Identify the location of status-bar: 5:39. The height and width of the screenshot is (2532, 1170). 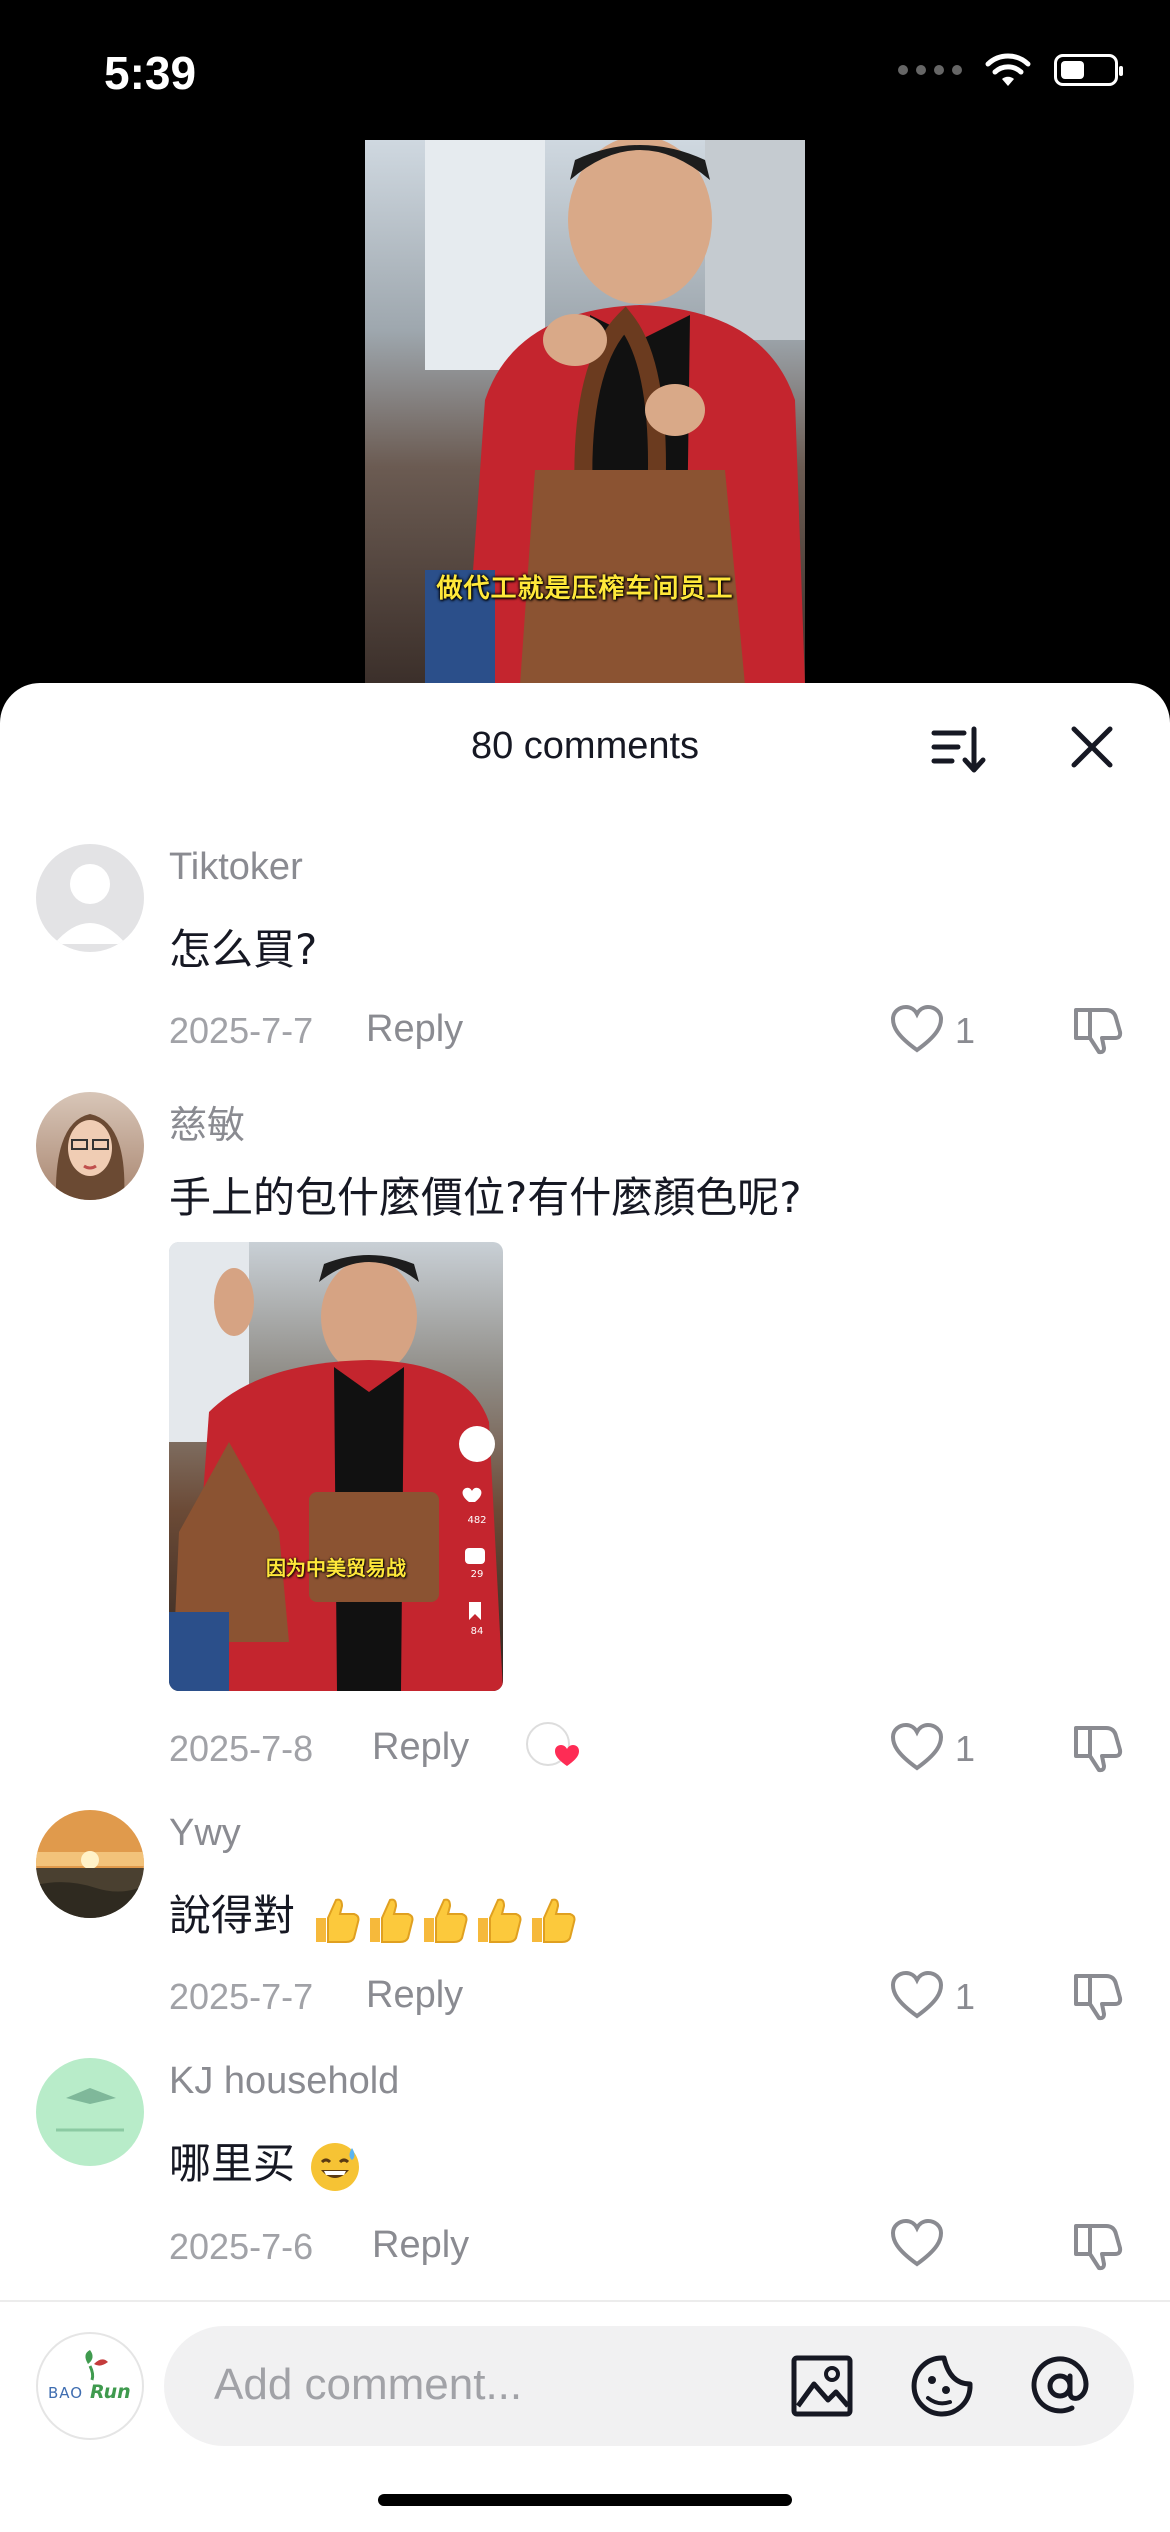
(585, 70).